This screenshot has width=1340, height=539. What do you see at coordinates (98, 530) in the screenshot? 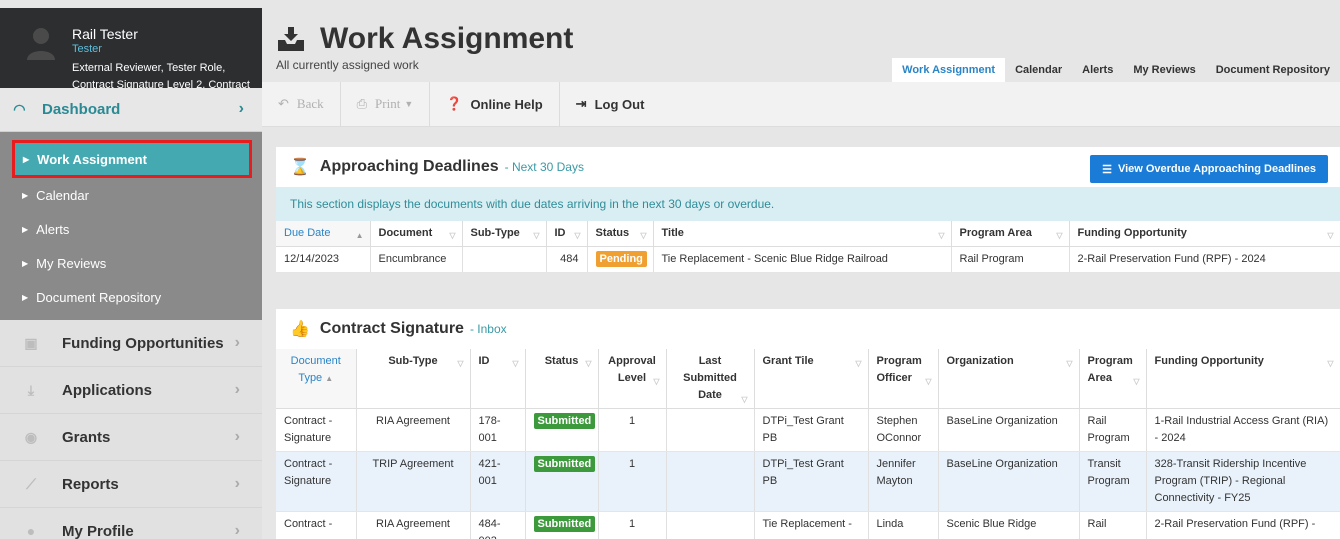
I see `sidebar-item-label: My Profile` at bounding box center [98, 530].